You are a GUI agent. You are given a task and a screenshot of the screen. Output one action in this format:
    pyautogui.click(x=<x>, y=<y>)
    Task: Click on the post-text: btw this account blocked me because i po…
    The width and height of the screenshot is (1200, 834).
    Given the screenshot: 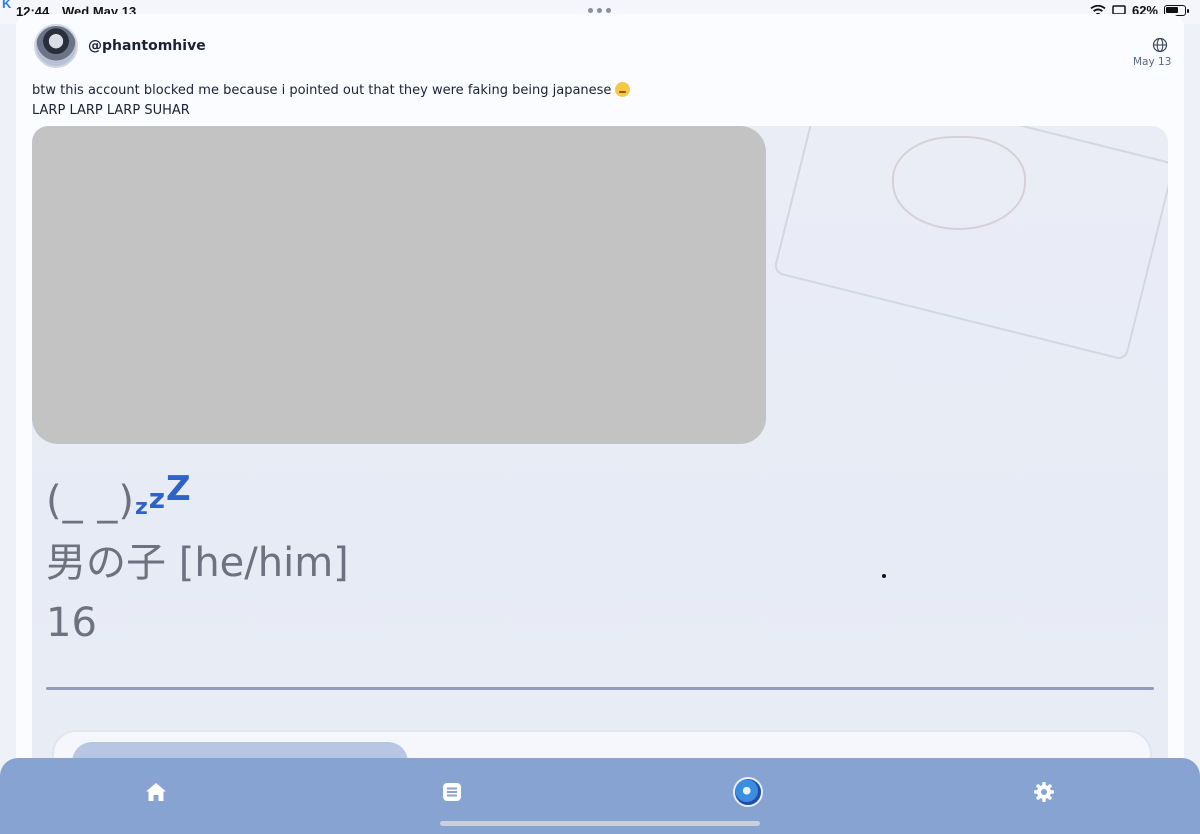 What is the action you would take?
    pyautogui.click(x=582, y=101)
    